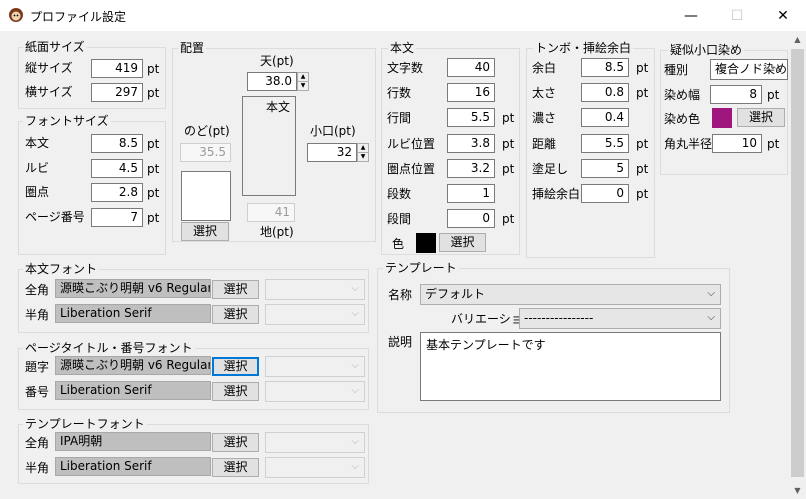 This screenshot has height=499, width=806. What do you see at coordinates (605, 168) in the screenshot?
I see `bleed-input: 5` at bounding box center [605, 168].